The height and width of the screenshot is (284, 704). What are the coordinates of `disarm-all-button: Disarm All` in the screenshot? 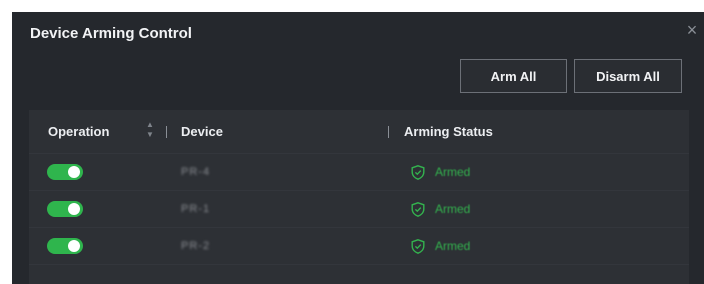 It's located at (628, 76).